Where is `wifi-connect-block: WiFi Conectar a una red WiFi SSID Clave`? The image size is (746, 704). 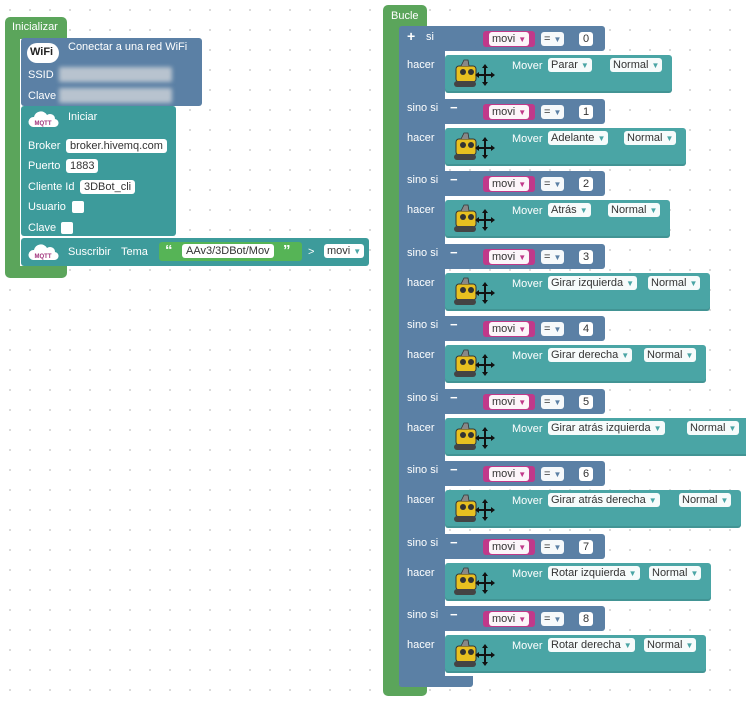 wifi-connect-block: WiFi Conectar a una red WiFi SSID Clave is located at coordinates (111, 72).